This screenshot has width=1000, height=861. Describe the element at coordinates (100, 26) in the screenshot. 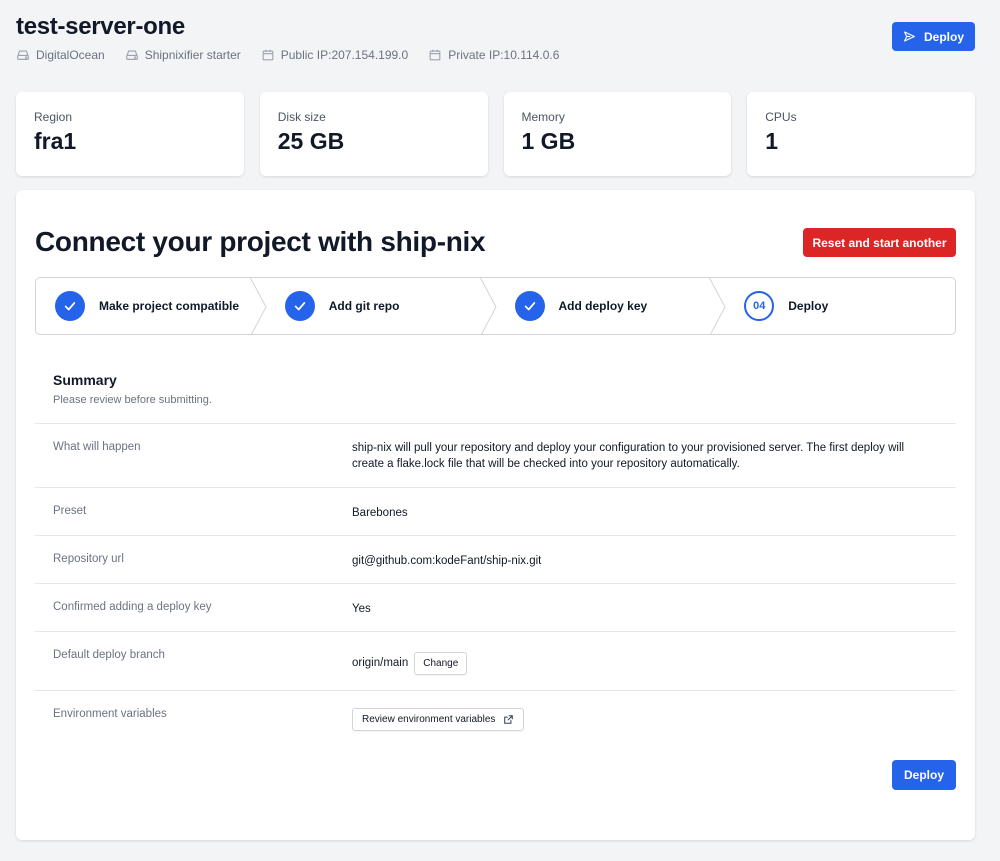

I see `page-title: test-server-one` at that location.